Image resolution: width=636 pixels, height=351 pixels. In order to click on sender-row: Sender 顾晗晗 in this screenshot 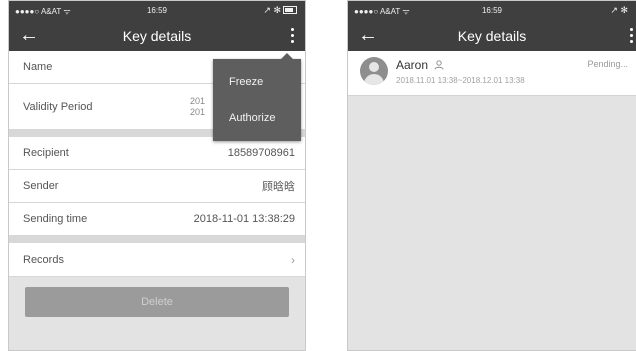, I will do `click(157, 186)`.